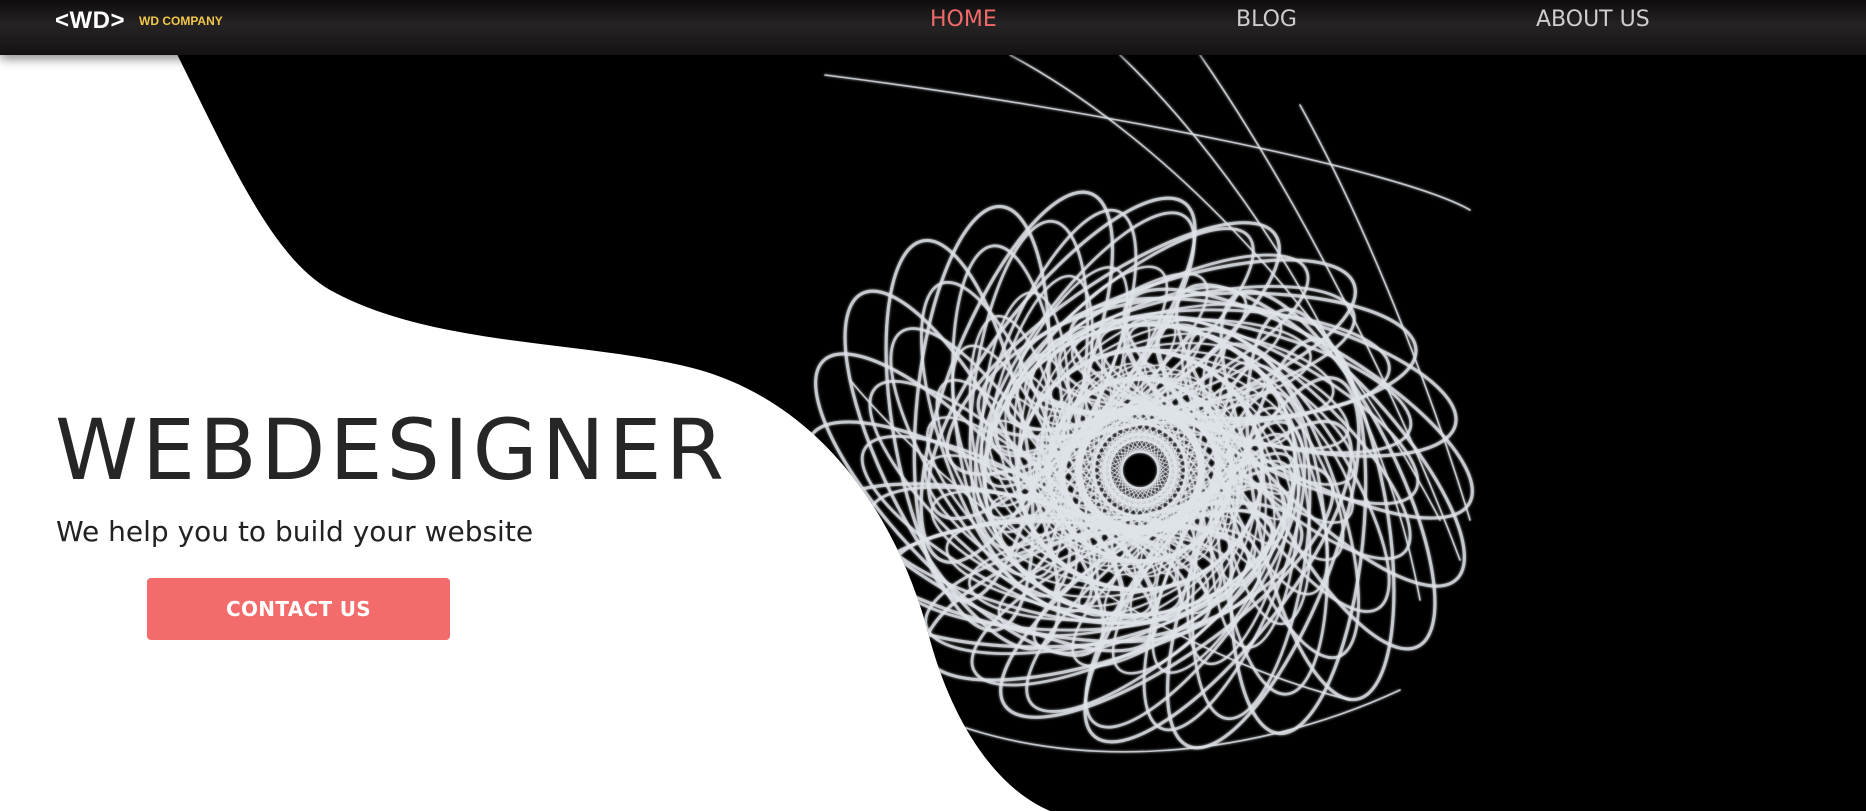 This screenshot has height=811, width=1866. I want to click on hero-title: WEBDESIGNER, so click(391, 450).